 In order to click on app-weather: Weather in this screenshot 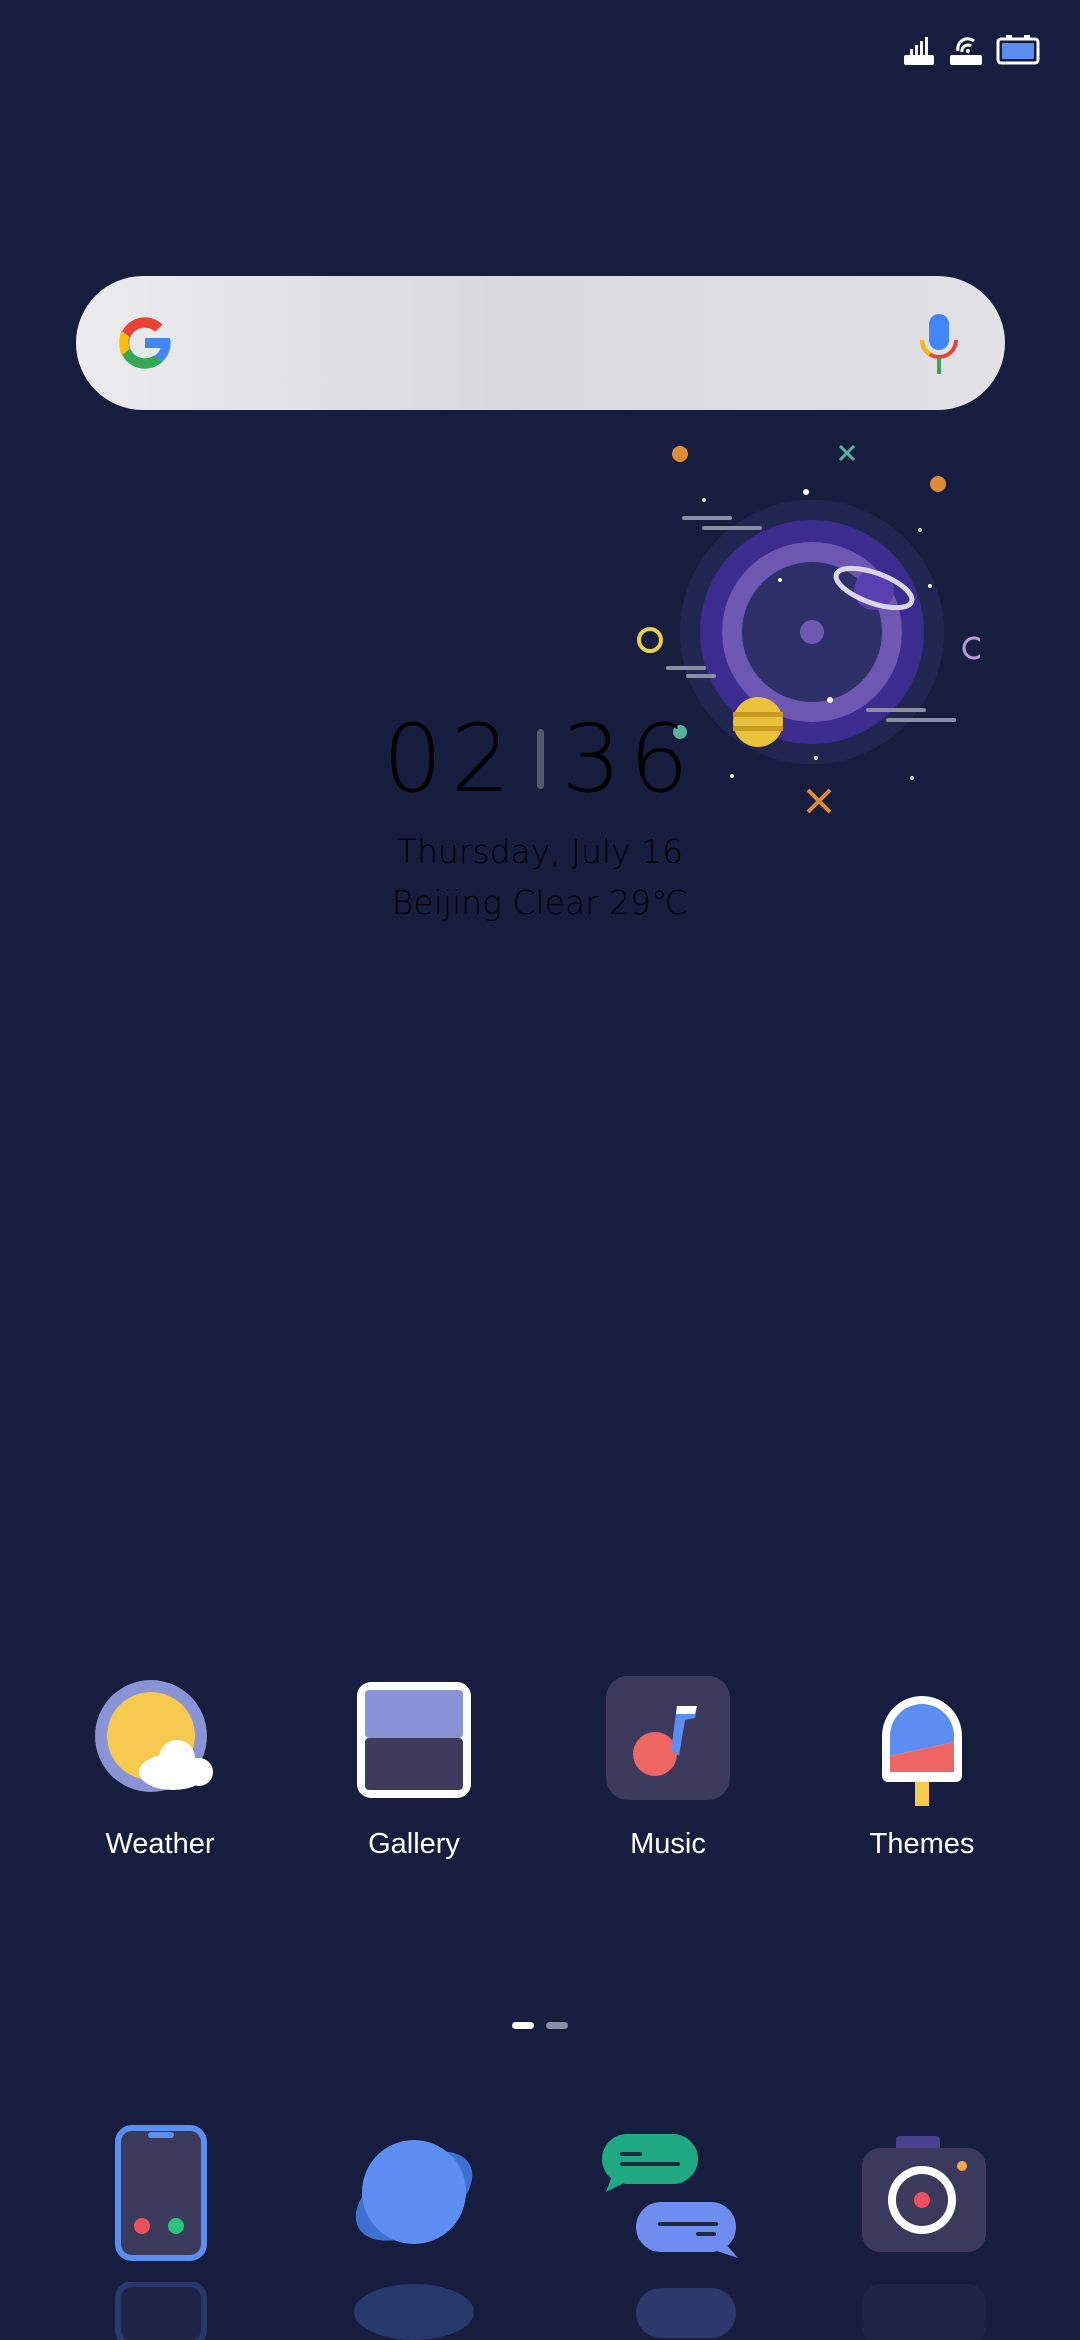, I will do `click(160, 1768)`.